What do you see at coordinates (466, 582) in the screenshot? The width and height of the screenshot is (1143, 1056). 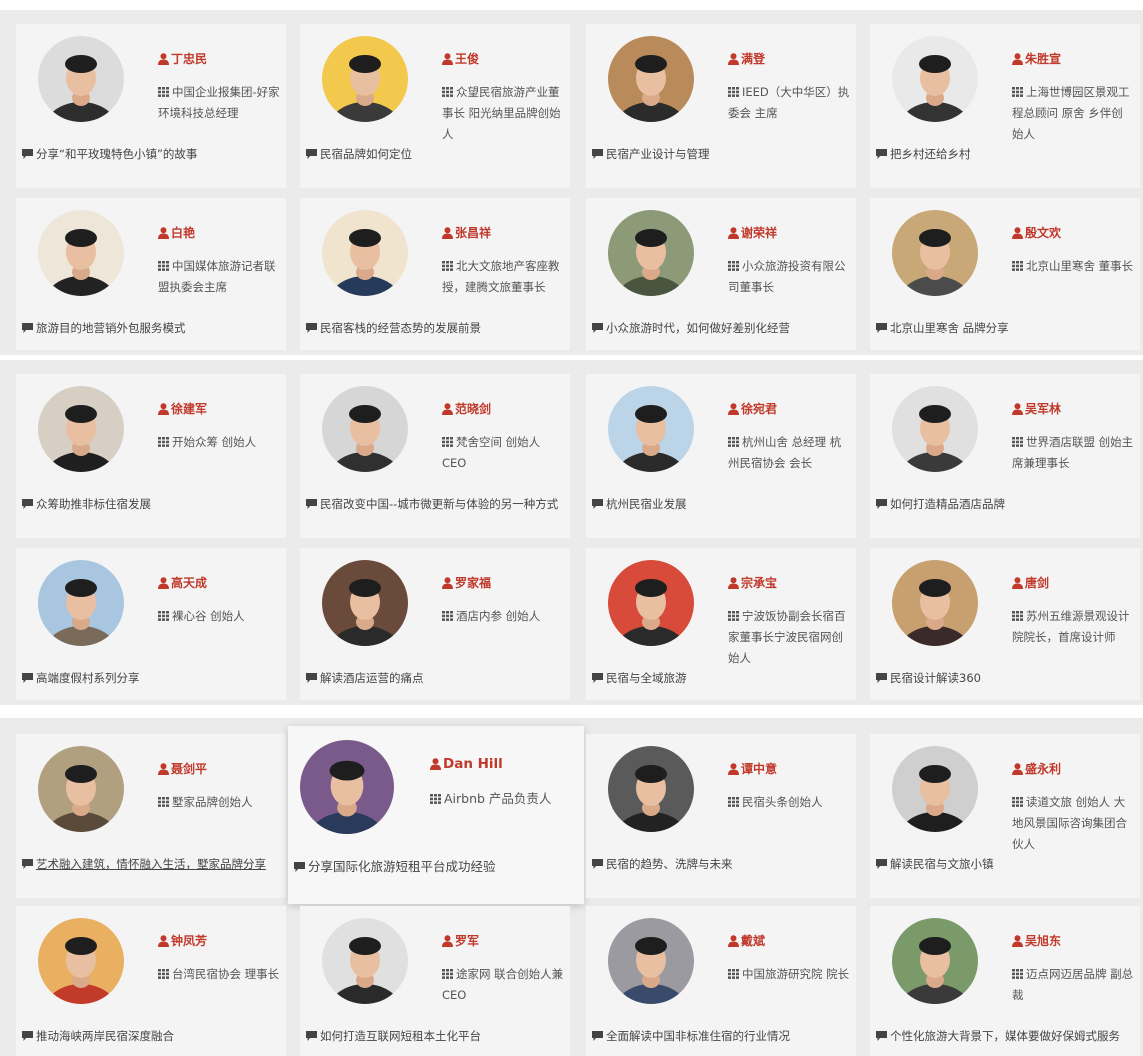 I see `speaker-name: 罗家福` at bounding box center [466, 582].